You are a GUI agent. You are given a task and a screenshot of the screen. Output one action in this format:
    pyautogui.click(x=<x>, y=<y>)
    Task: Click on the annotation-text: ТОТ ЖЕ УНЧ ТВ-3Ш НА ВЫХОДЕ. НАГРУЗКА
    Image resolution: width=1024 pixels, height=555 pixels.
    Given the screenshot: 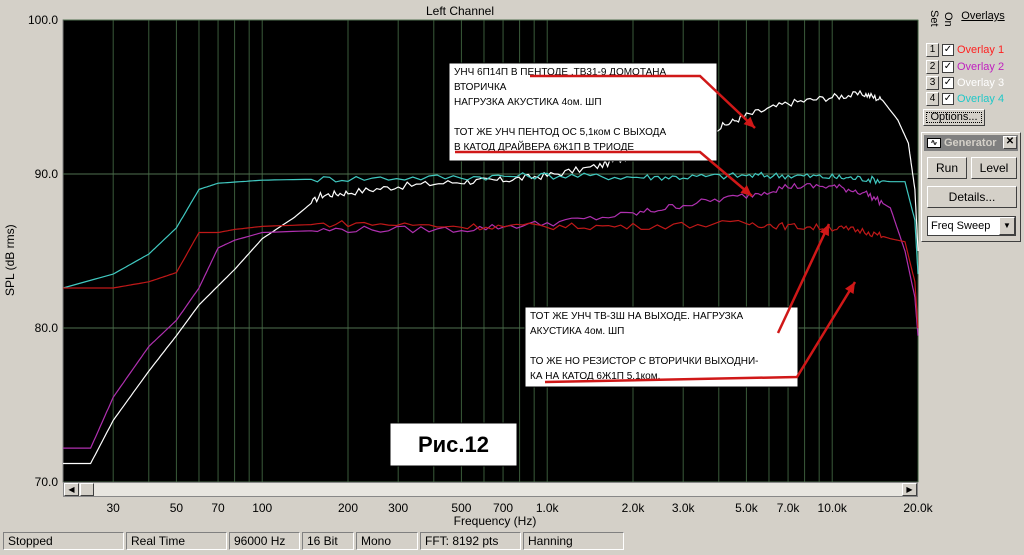 What is the action you would take?
    pyautogui.click(x=636, y=316)
    